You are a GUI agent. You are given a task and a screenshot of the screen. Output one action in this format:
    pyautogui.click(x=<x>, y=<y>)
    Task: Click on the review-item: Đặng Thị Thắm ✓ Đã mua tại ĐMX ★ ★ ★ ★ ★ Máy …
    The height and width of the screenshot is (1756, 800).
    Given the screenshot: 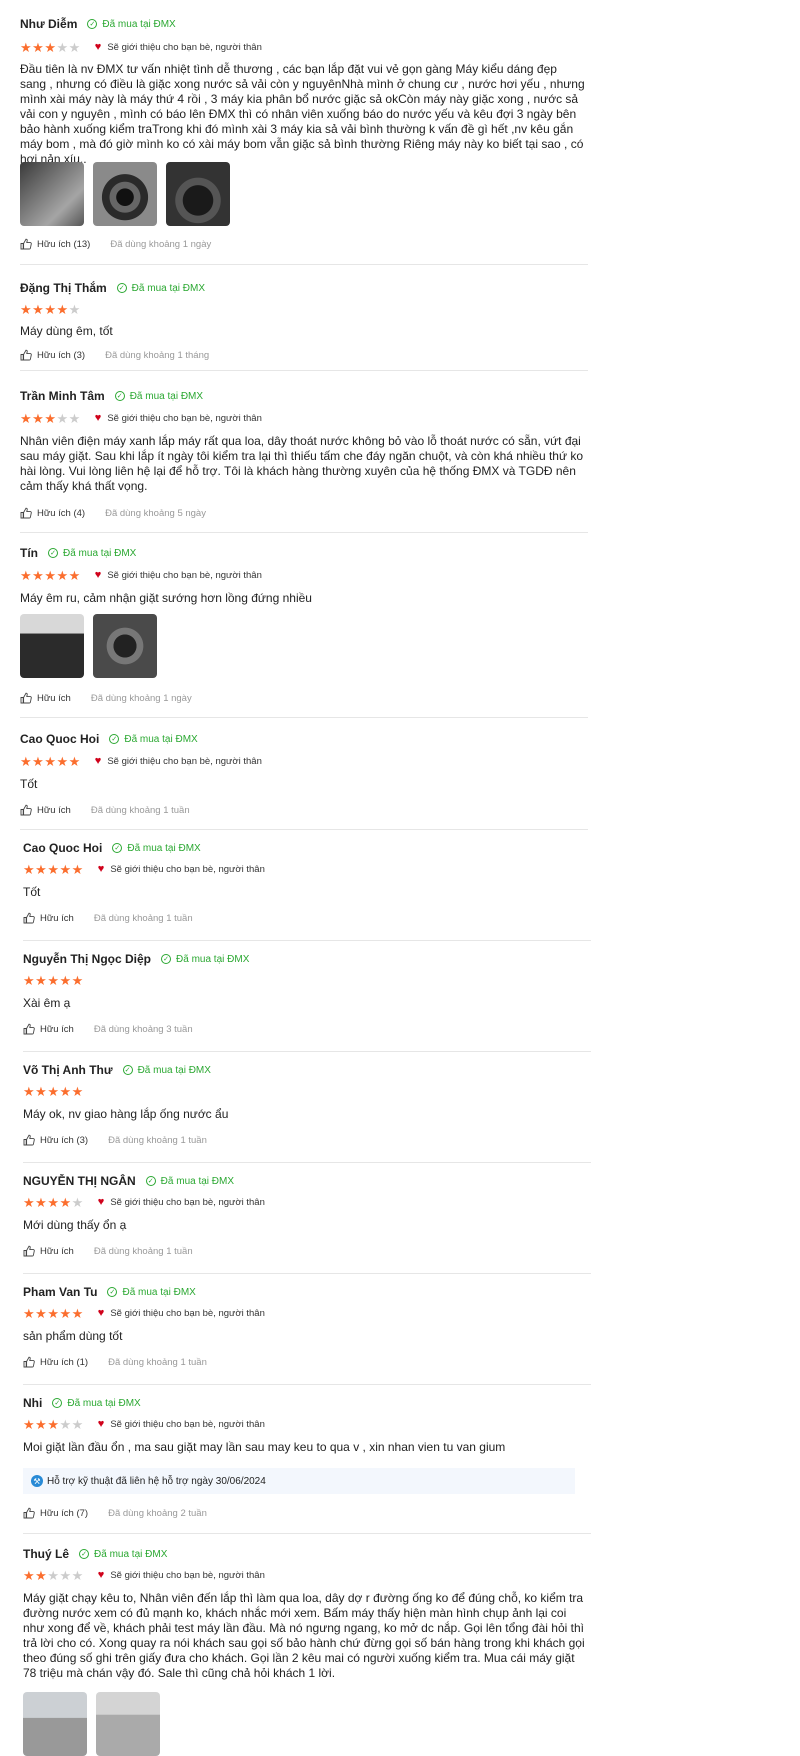 What is the action you would take?
    pyautogui.click(x=304, y=324)
    